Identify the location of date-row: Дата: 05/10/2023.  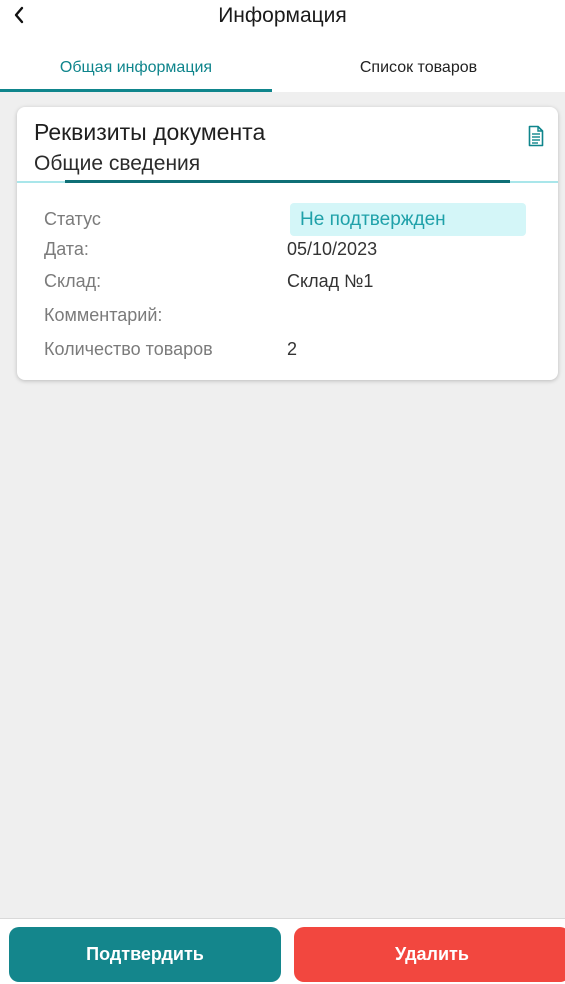
(294, 250).